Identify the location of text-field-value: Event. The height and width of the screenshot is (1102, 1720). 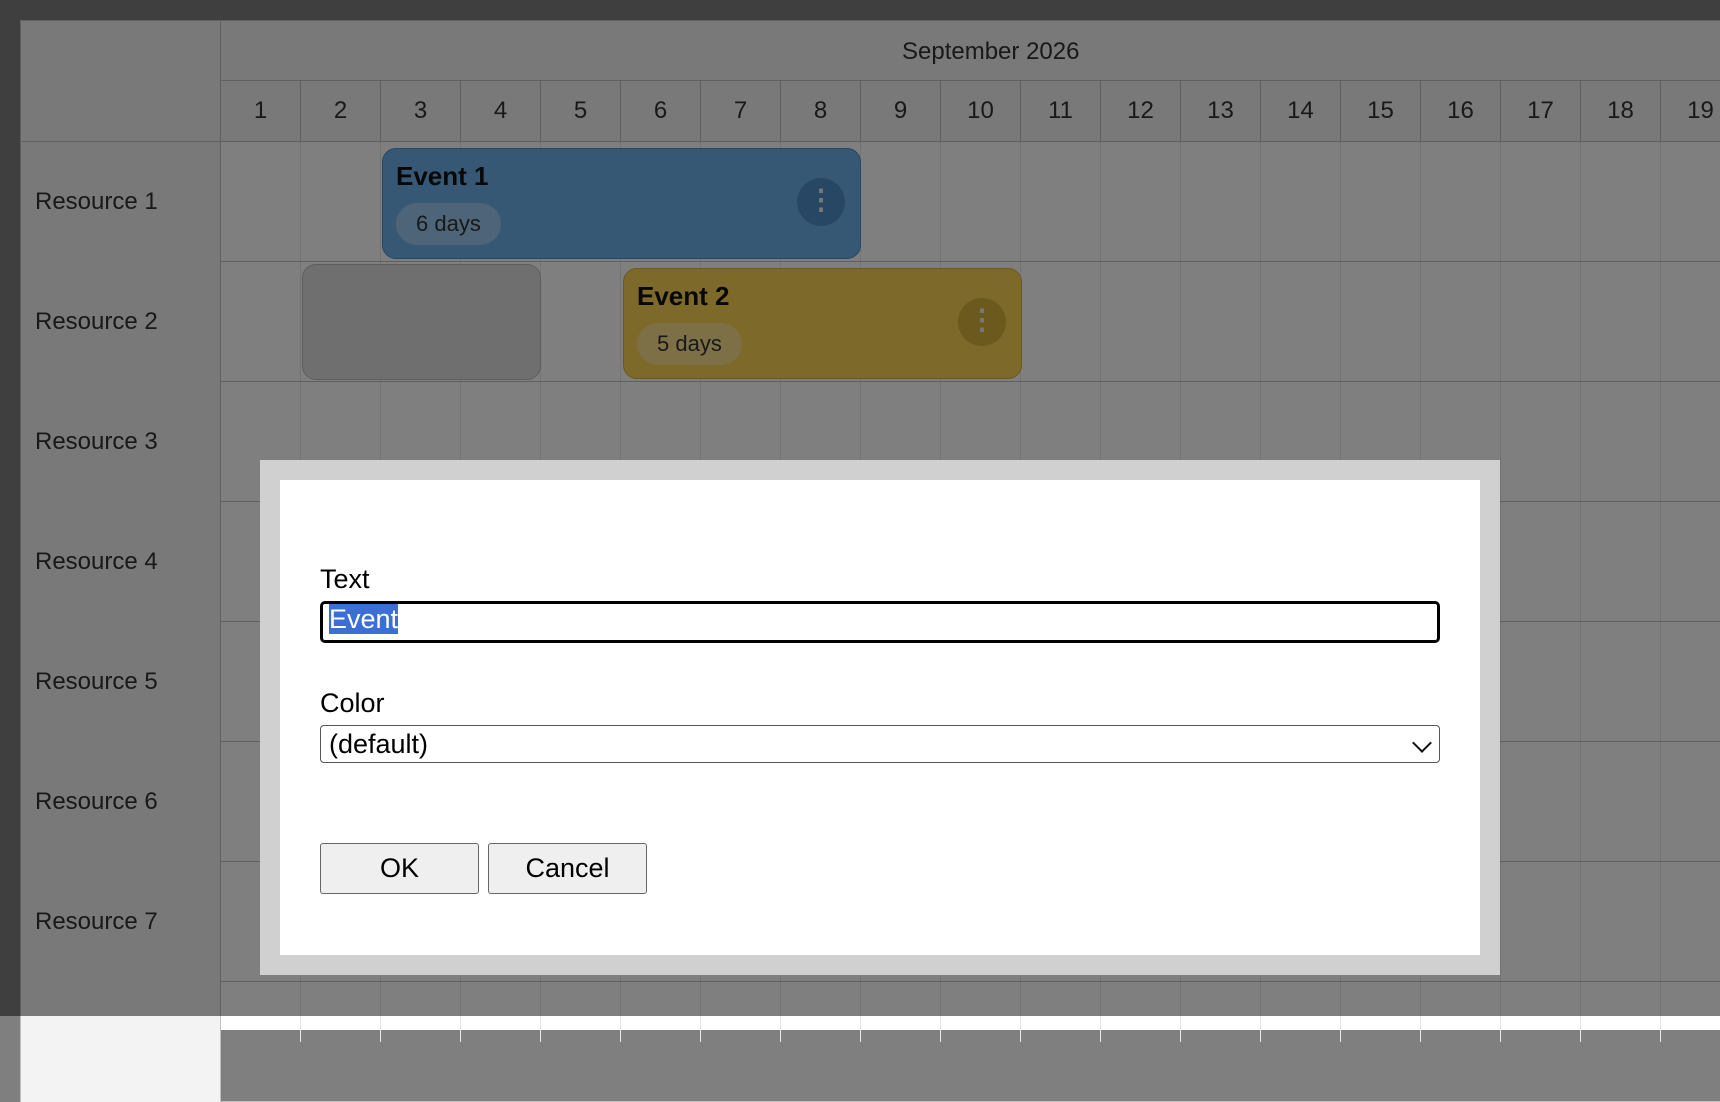
(364, 619).